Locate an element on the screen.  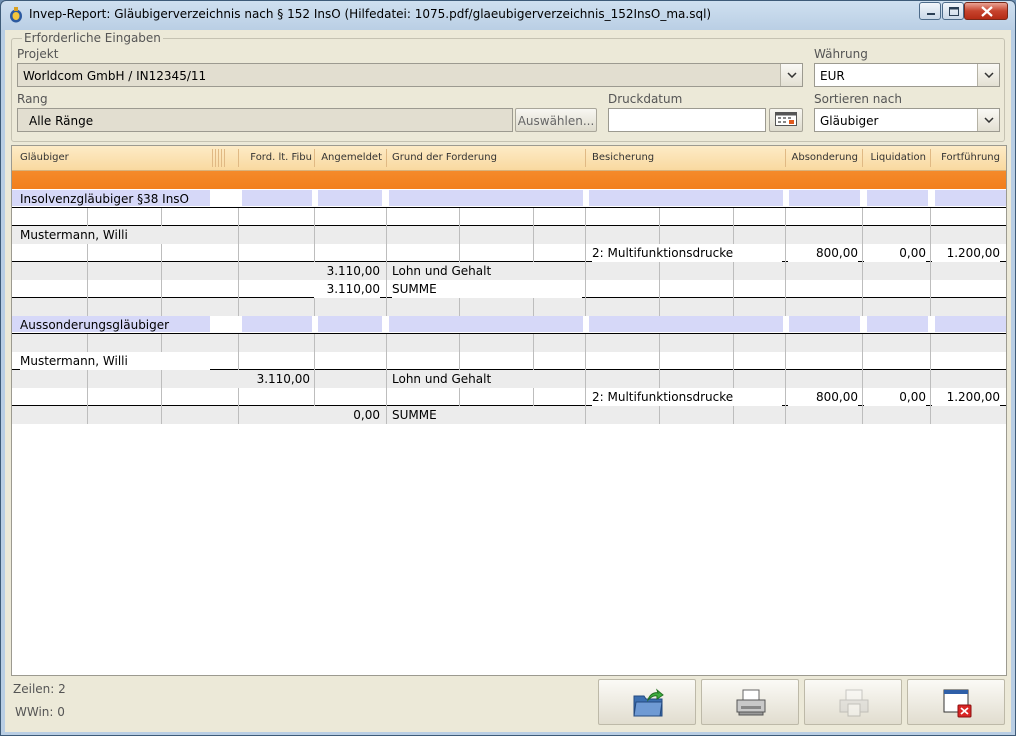
cell-fortfuehrung: 1.200,00 is located at coordinates (966, 253).